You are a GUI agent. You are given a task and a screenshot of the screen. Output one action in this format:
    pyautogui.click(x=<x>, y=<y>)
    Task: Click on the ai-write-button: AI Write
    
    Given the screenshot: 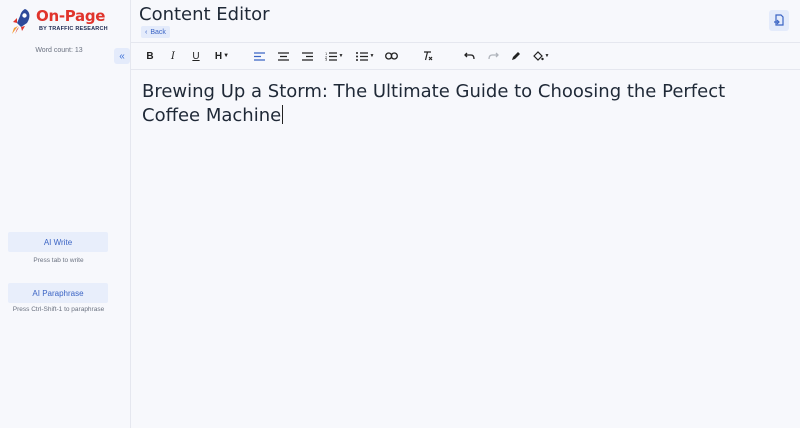 What is the action you would take?
    pyautogui.click(x=58, y=242)
    